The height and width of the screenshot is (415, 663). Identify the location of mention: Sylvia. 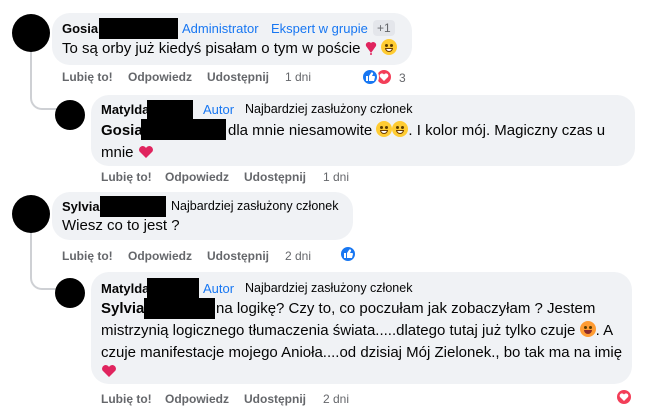
(122, 308).